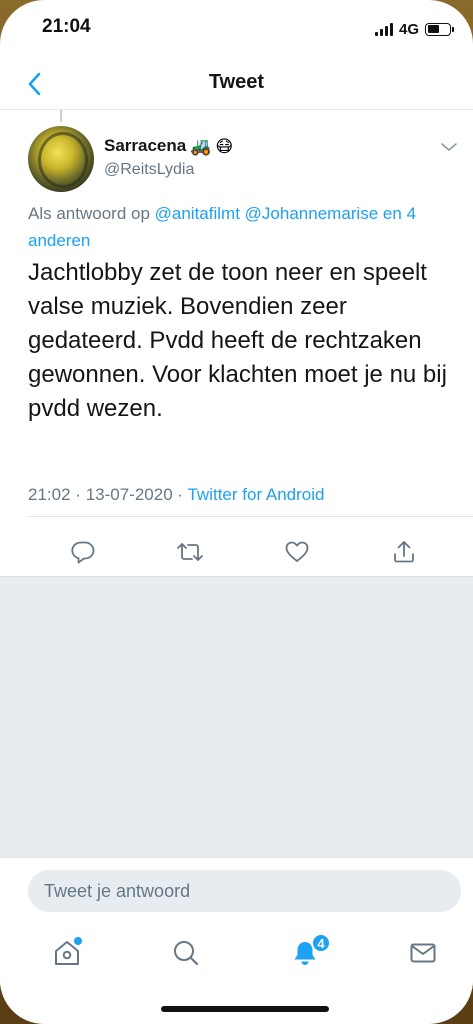 The image size is (473, 1024). Describe the element at coordinates (236, 552) in the screenshot. I see `tweet-actions` at that location.